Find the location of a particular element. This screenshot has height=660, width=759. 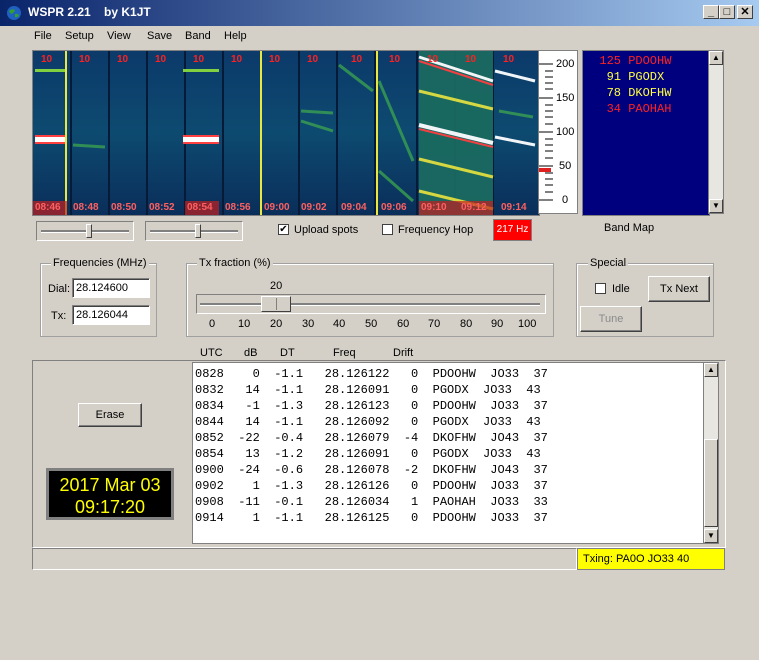

maximize-button: □ is located at coordinates (727, 12).